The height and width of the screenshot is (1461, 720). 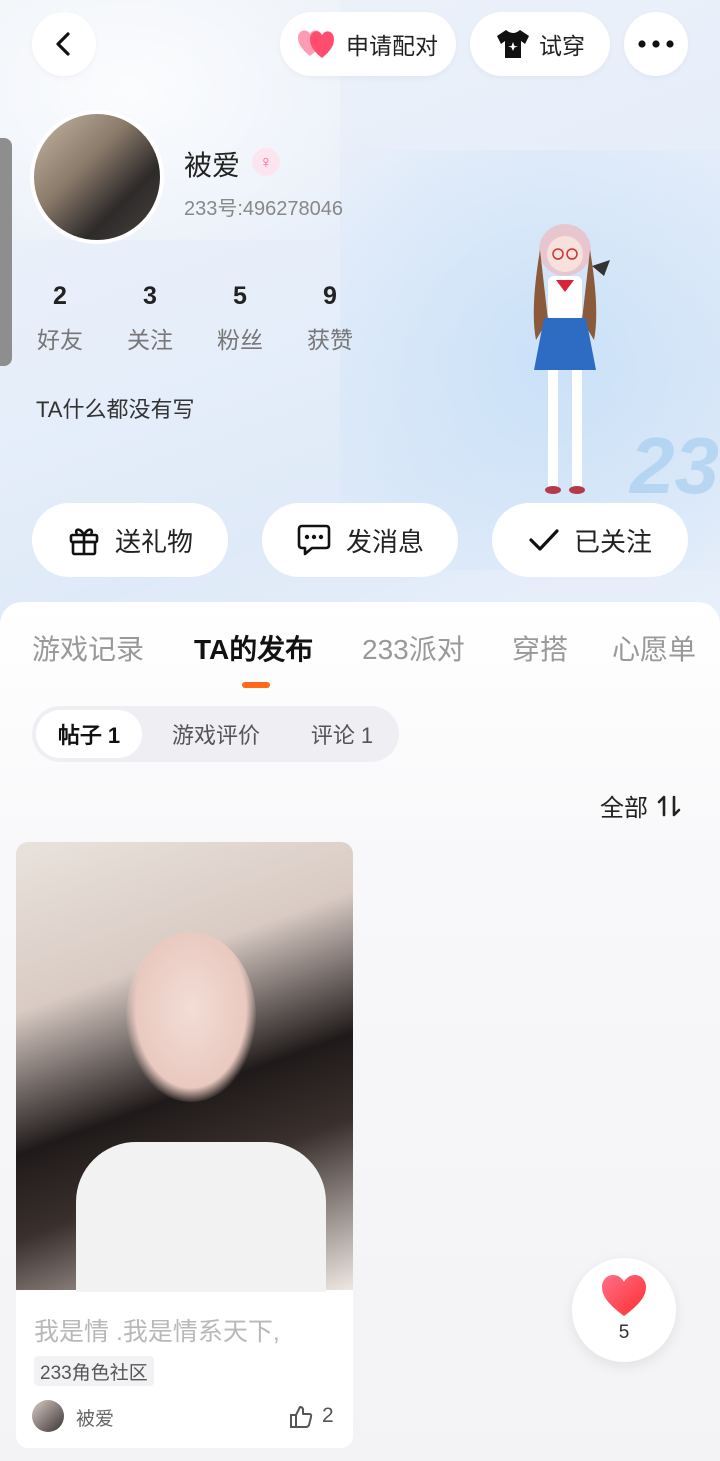 What do you see at coordinates (157, 1332) in the screenshot?
I see `post-title: 我是情 .我是情系天下,` at bounding box center [157, 1332].